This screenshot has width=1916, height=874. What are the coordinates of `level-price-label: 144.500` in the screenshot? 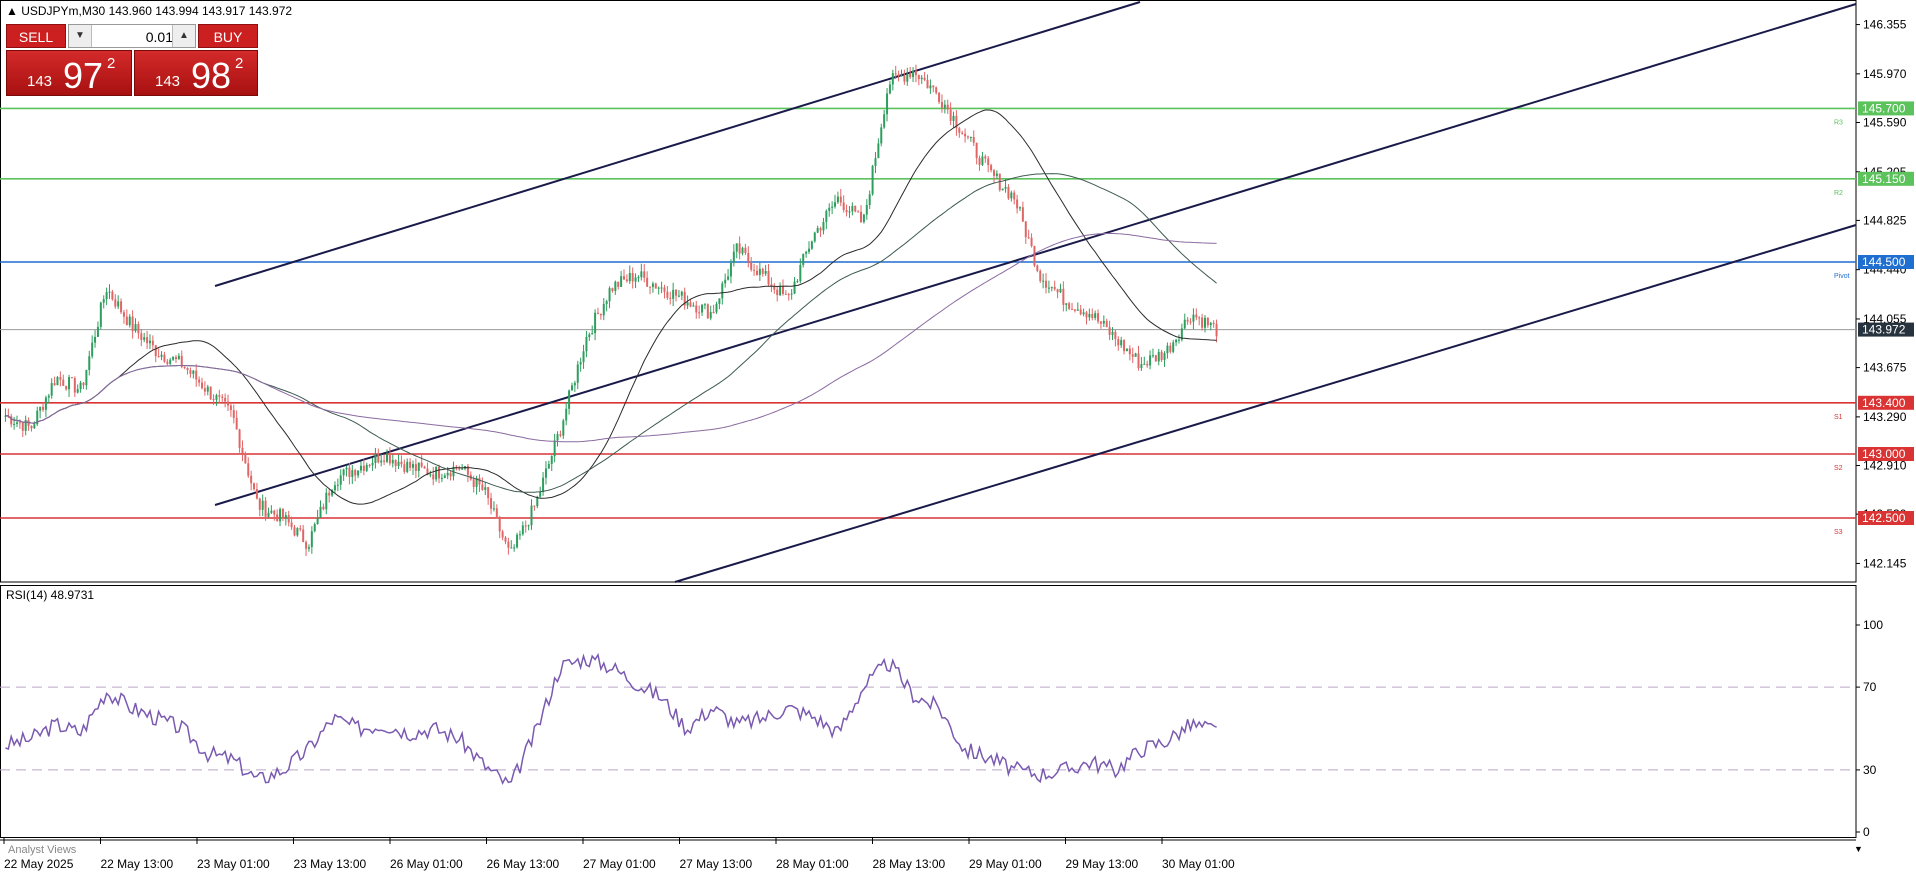 It's located at (1884, 262).